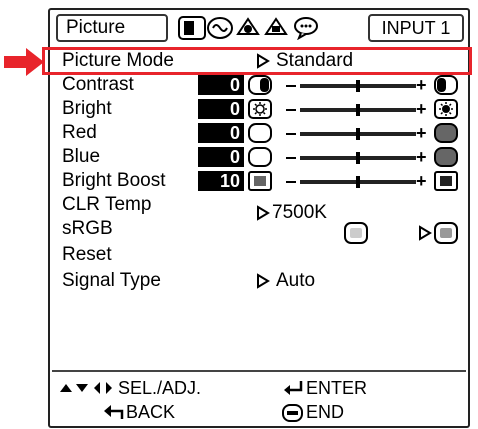  Describe the element at coordinates (248, 28) in the screenshot. I see `setup-tab-icon` at that location.